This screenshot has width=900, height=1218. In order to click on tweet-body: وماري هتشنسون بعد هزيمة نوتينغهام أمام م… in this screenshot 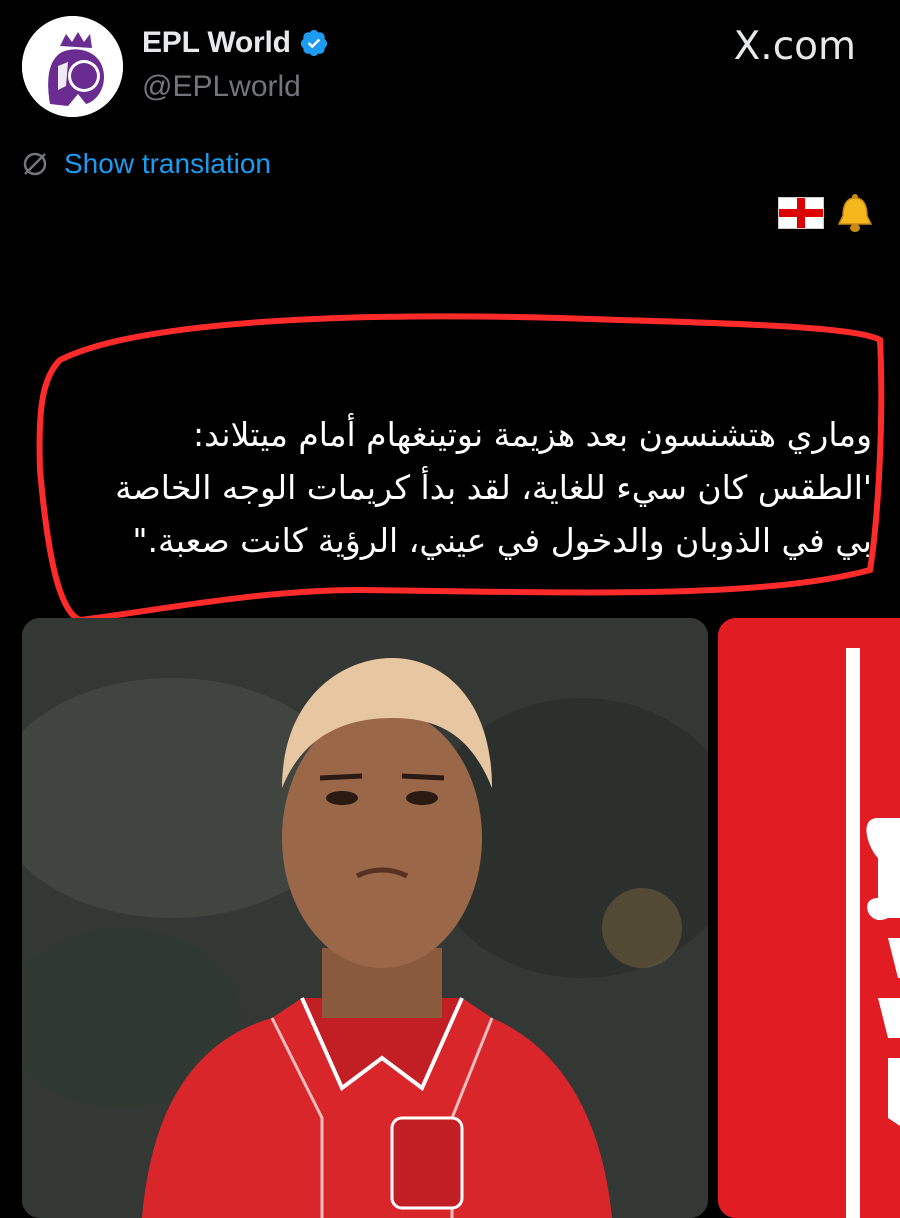, I will do `click(442, 487)`.